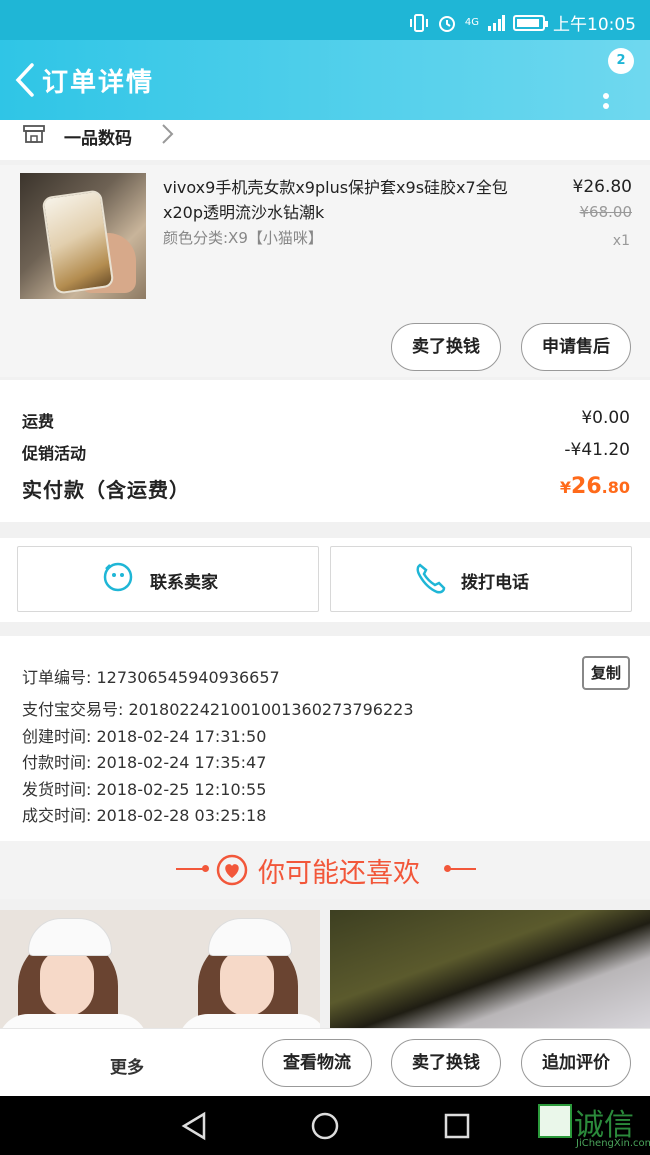  What do you see at coordinates (325, 140) in the screenshot?
I see `shop-row: 一品数码` at bounding box center [325, 140].